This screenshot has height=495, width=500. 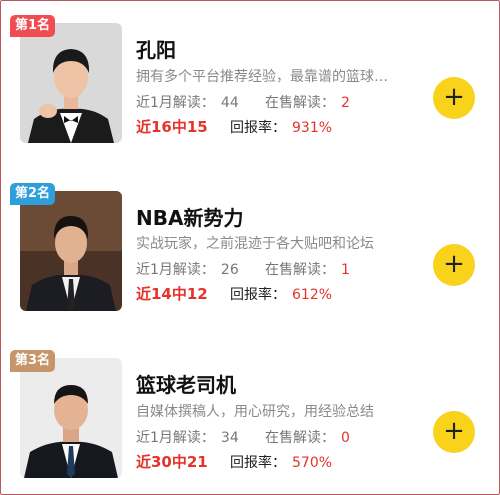 I want to click on roi-value: 931%, so click(x=312, y=128).